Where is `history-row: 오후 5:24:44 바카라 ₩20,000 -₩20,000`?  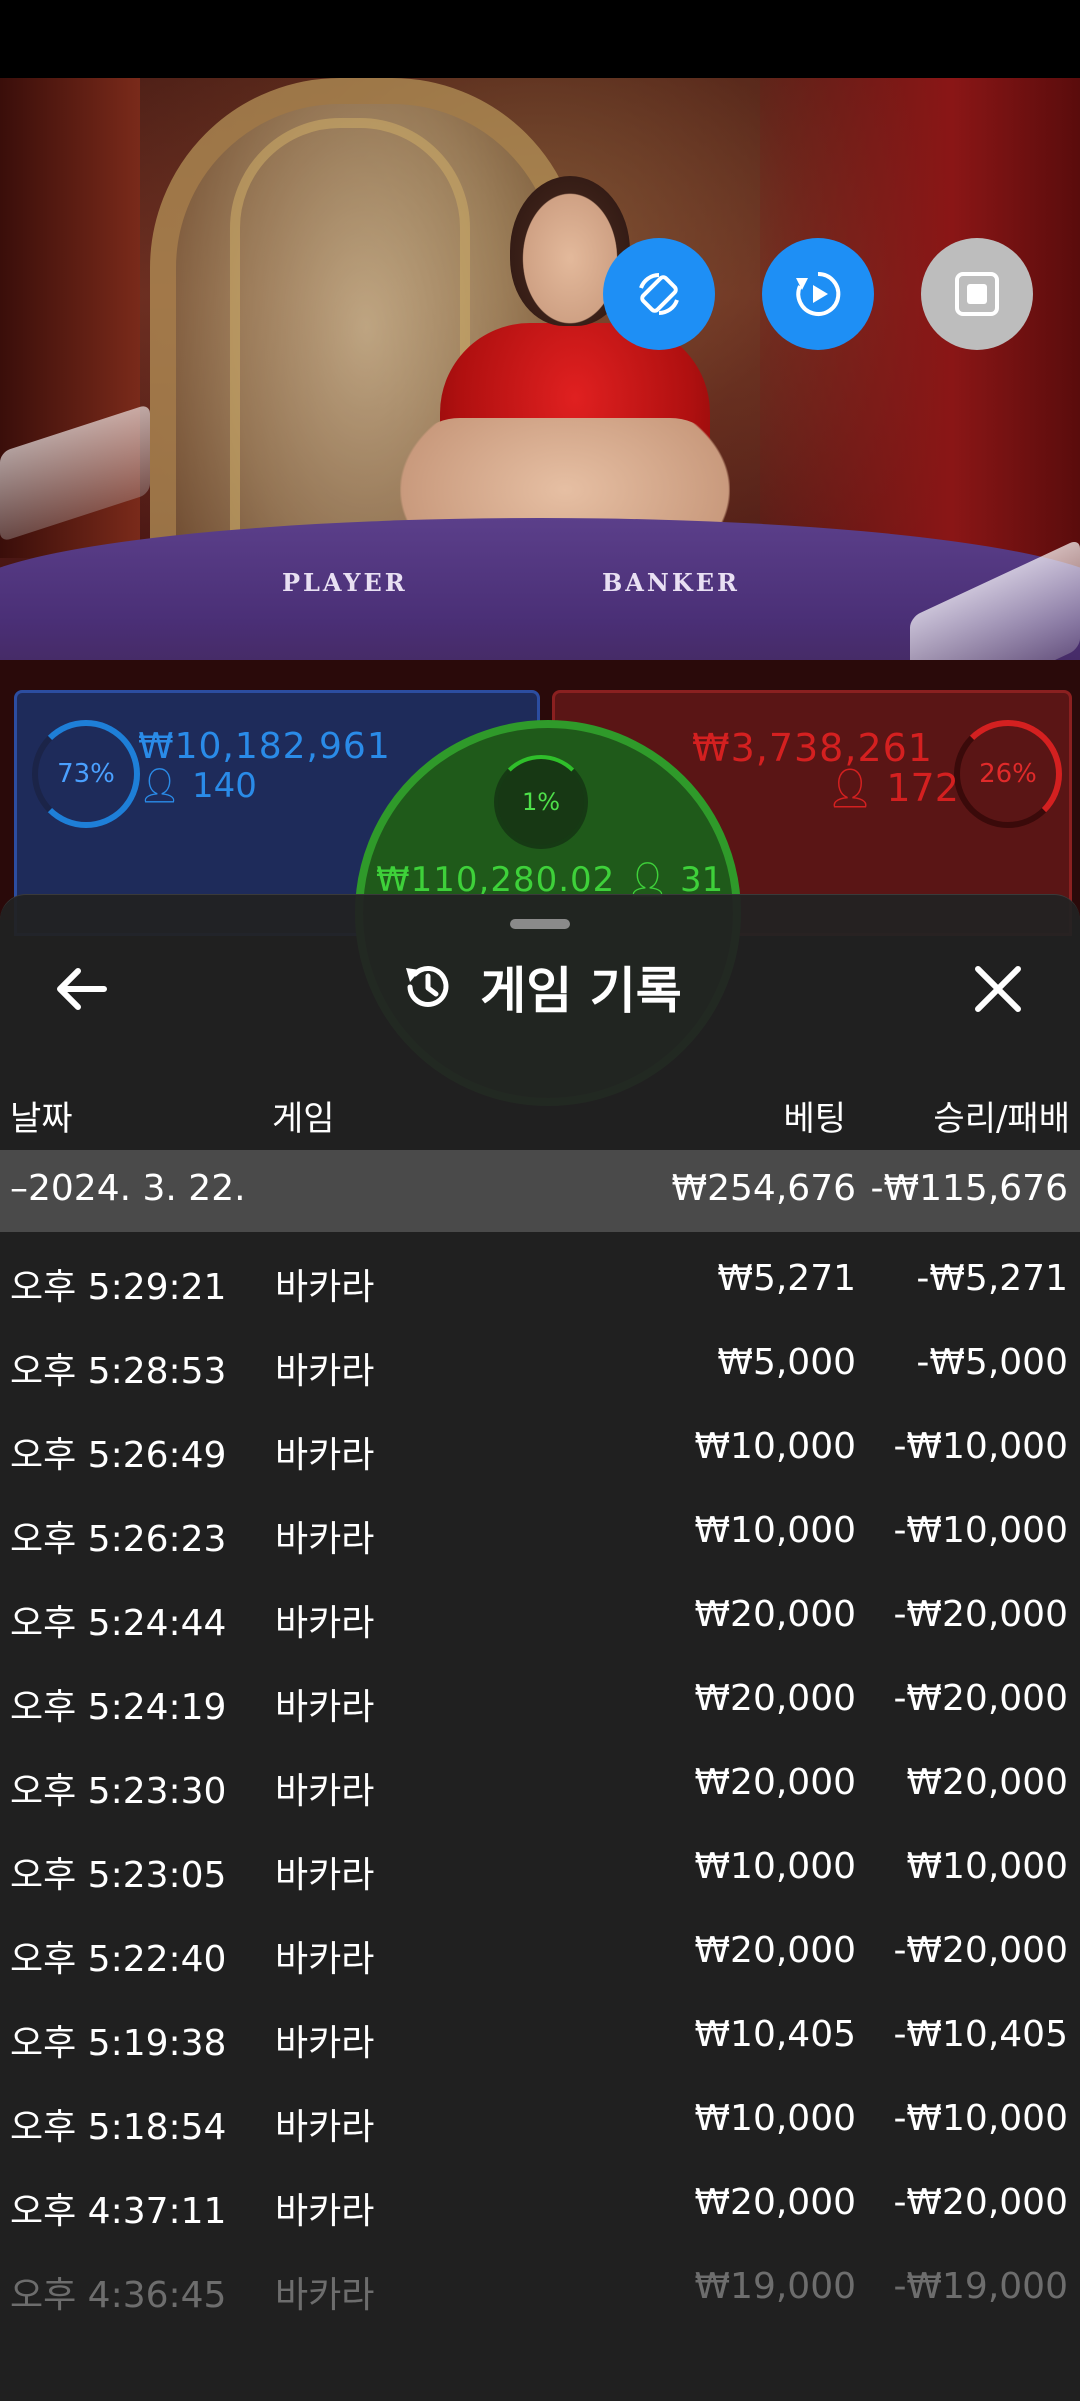
history-row: 오후 5:24:44 바카라 ₩20,000 -₩20,000 is located at coordinates (540, 1636).